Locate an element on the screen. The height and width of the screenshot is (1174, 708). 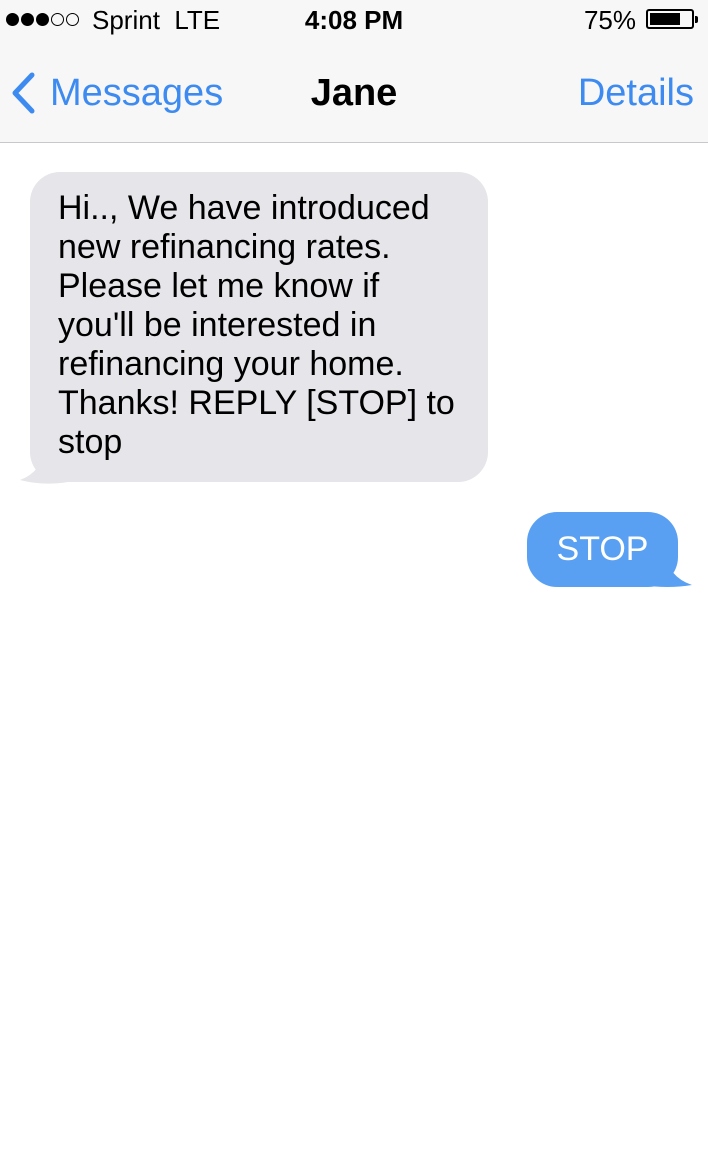
back-button: Messages is located at coordinates (116, 93).